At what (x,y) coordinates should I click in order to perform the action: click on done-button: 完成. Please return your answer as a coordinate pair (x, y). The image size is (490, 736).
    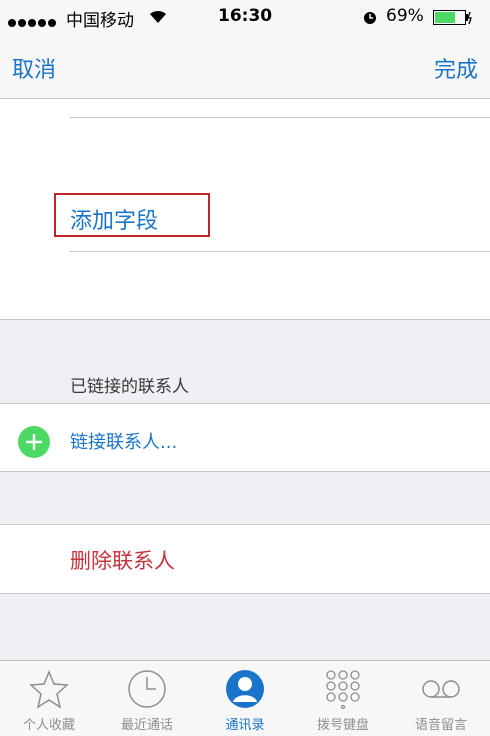
    Looking at the image, I should click on (456, 68).